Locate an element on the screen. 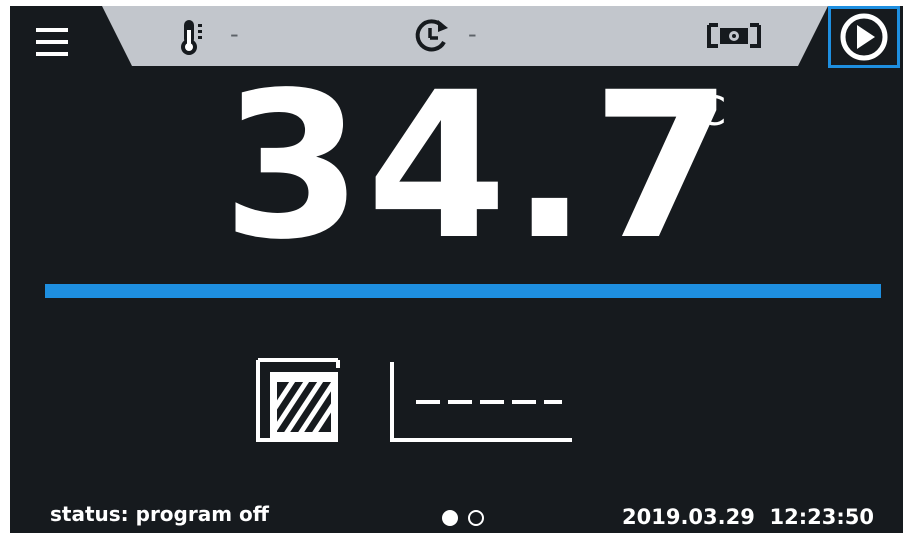 Image resolution: width=903 pixels, height=533 pixels. play-icon is located at coordinates (864, 37).